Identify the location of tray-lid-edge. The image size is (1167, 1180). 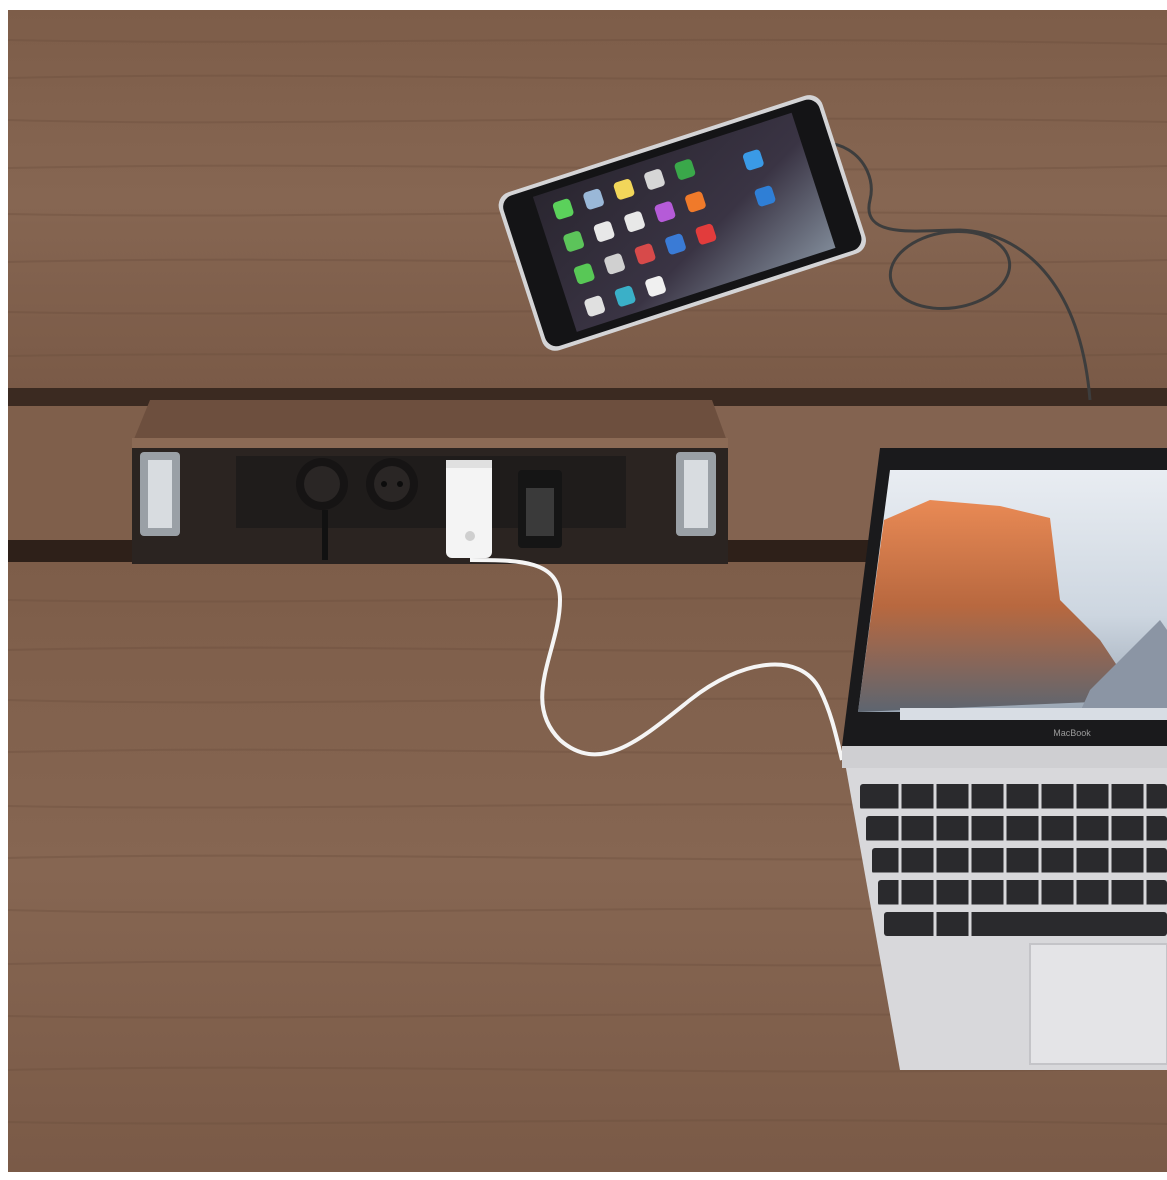
(430, 443).